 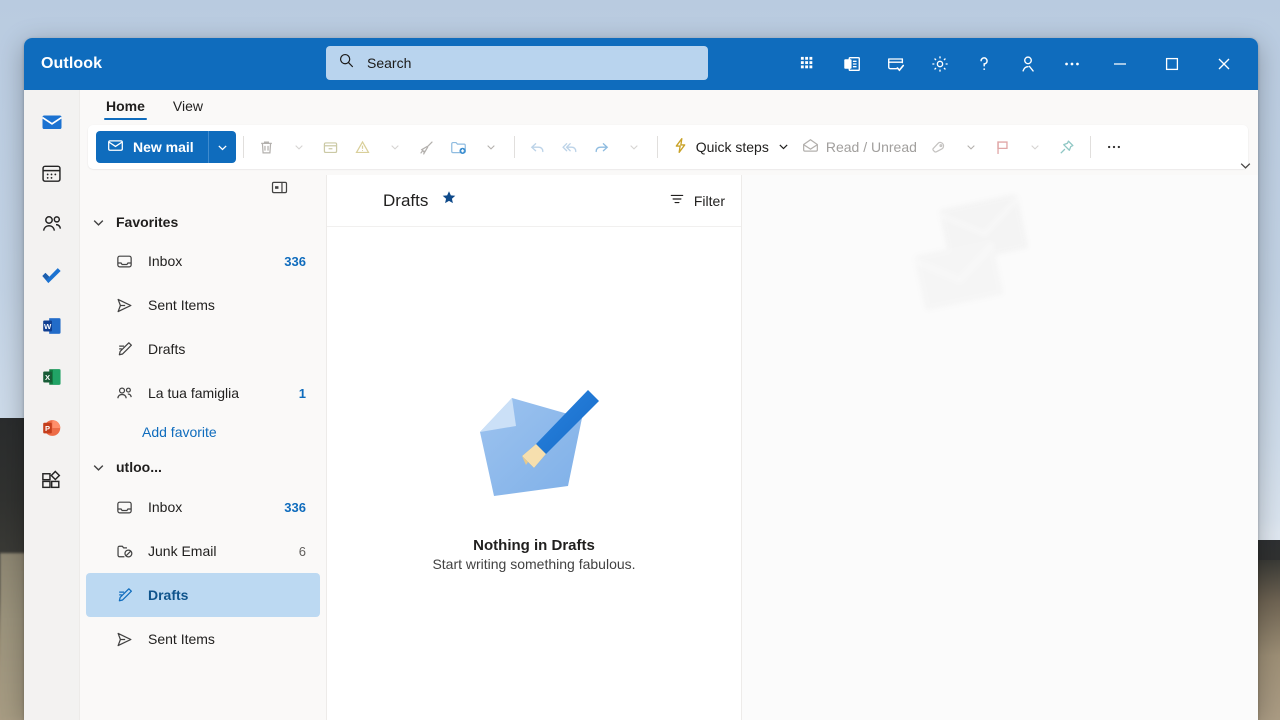 I want to click on read-unread-button: Read / Unread, so click(x=859, y=147).